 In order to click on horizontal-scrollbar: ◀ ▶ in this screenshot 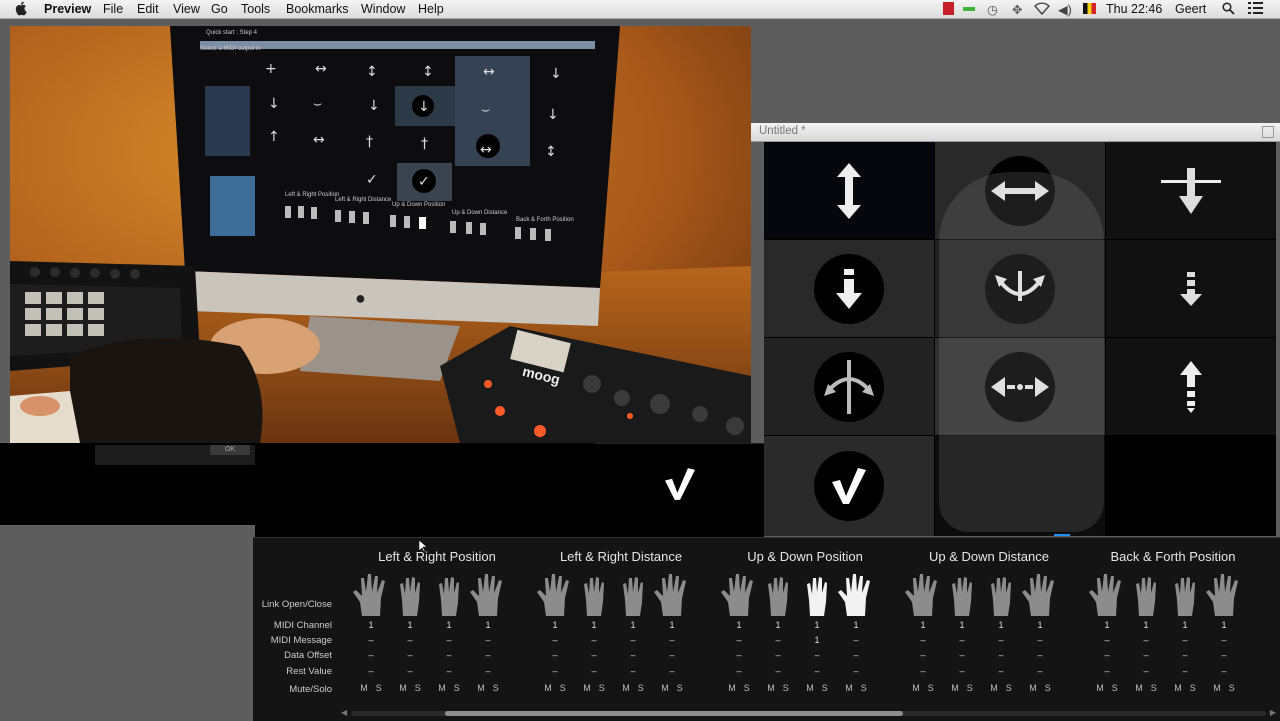, I will do `click(808, 713)`.